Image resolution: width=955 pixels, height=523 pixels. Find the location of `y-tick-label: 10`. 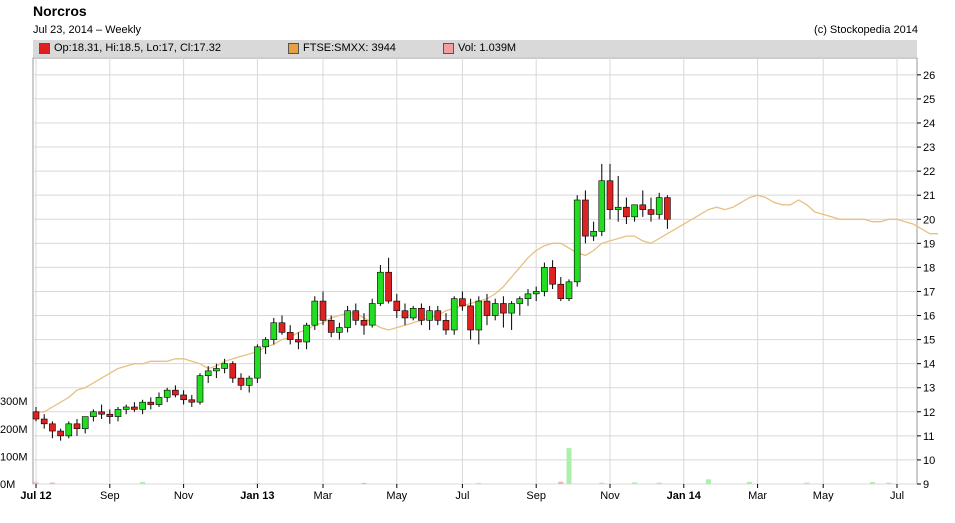

y-tick-label: 10 is located at coordinates (929, 461).